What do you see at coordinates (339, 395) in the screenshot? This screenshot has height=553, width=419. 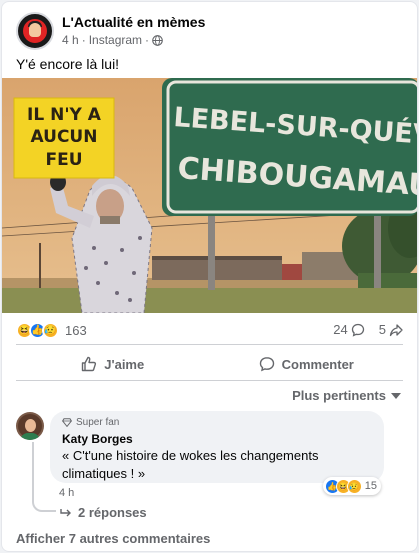 I see `sort-label: Plus pertinents` at bounding box center [339, 395].